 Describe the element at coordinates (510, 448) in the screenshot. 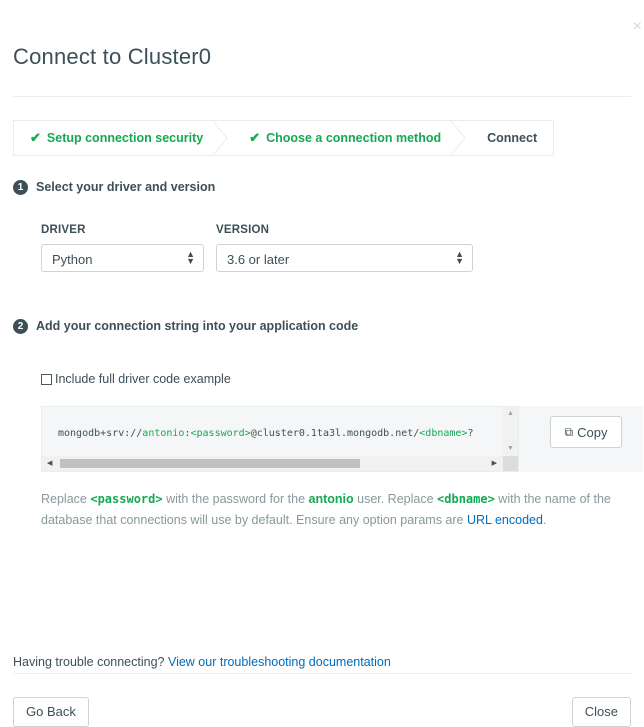

I see `scroll-down-icon: ▼` at that location.